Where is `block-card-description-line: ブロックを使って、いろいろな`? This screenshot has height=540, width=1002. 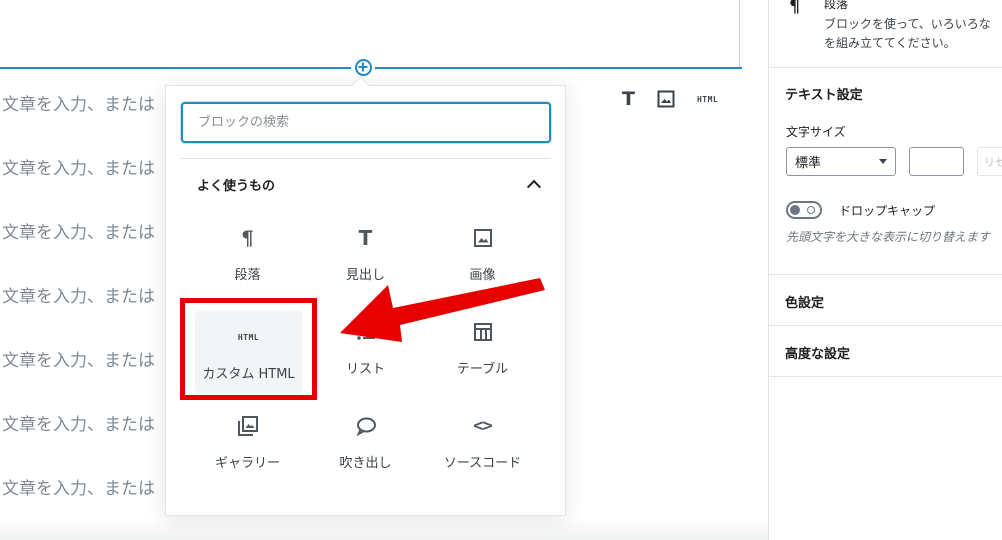 block-card-description-line: ブロックを使って、いろいろな is located at coordinates (907, 24).